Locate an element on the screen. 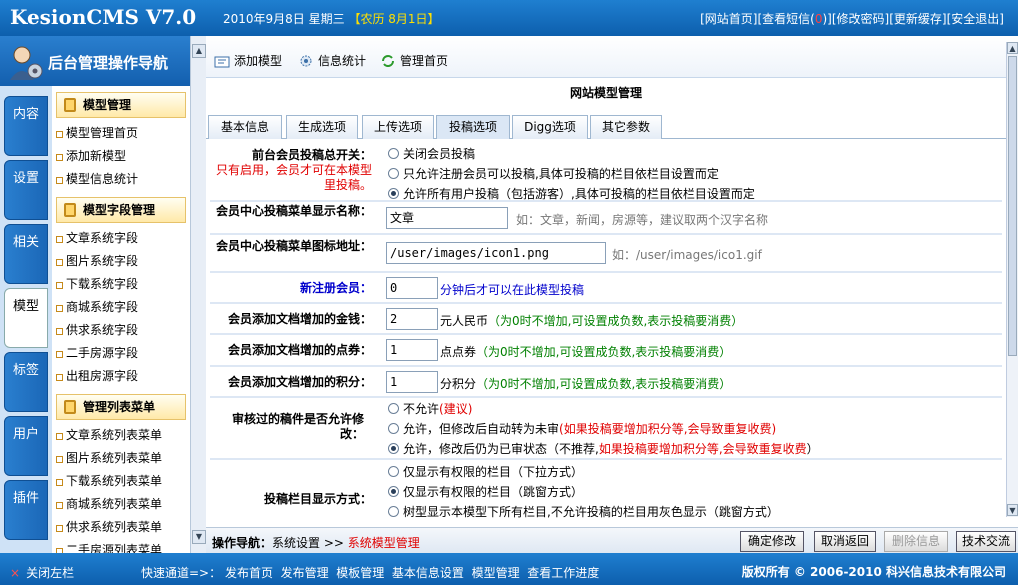 This screenshot has width=1018, height=585. edit-option-keep: 允许，修改后仍为已审状态（不推荐,如果投稿要增加积分等,会导致重复收费） is located at coordinates (603, 449).